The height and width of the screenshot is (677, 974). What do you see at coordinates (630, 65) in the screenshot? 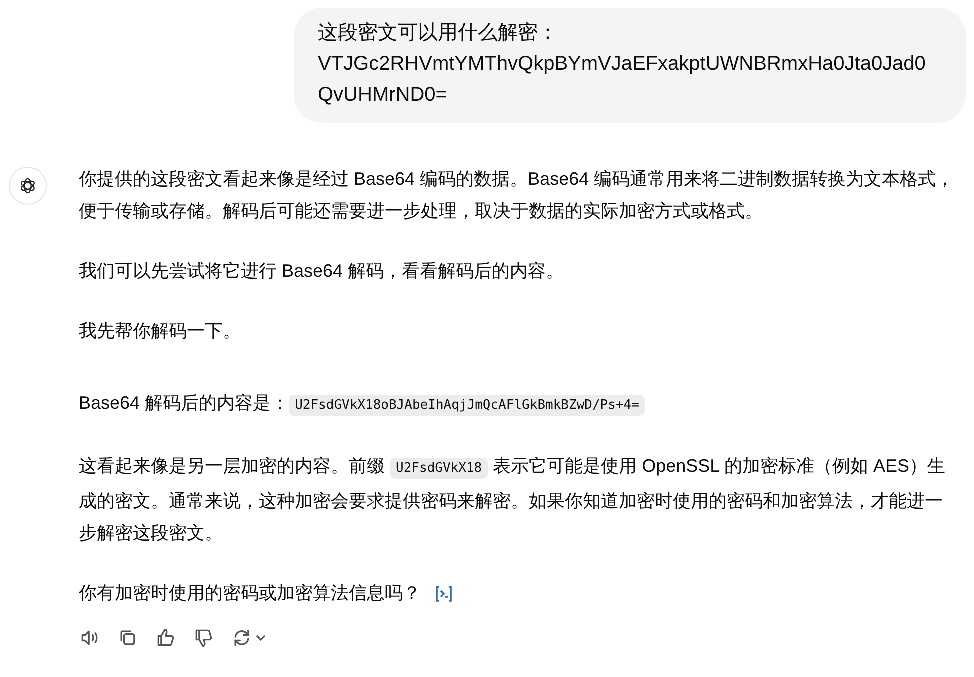
I see `user-message-bubble: 这段密文可以用什么解密： VTJGc2RHVmtYMThvQkpBYmVJaEFxakptUWNBRmxHa0Jta0Jad0QvUHMrND0=` at bounding box center [630, 65].